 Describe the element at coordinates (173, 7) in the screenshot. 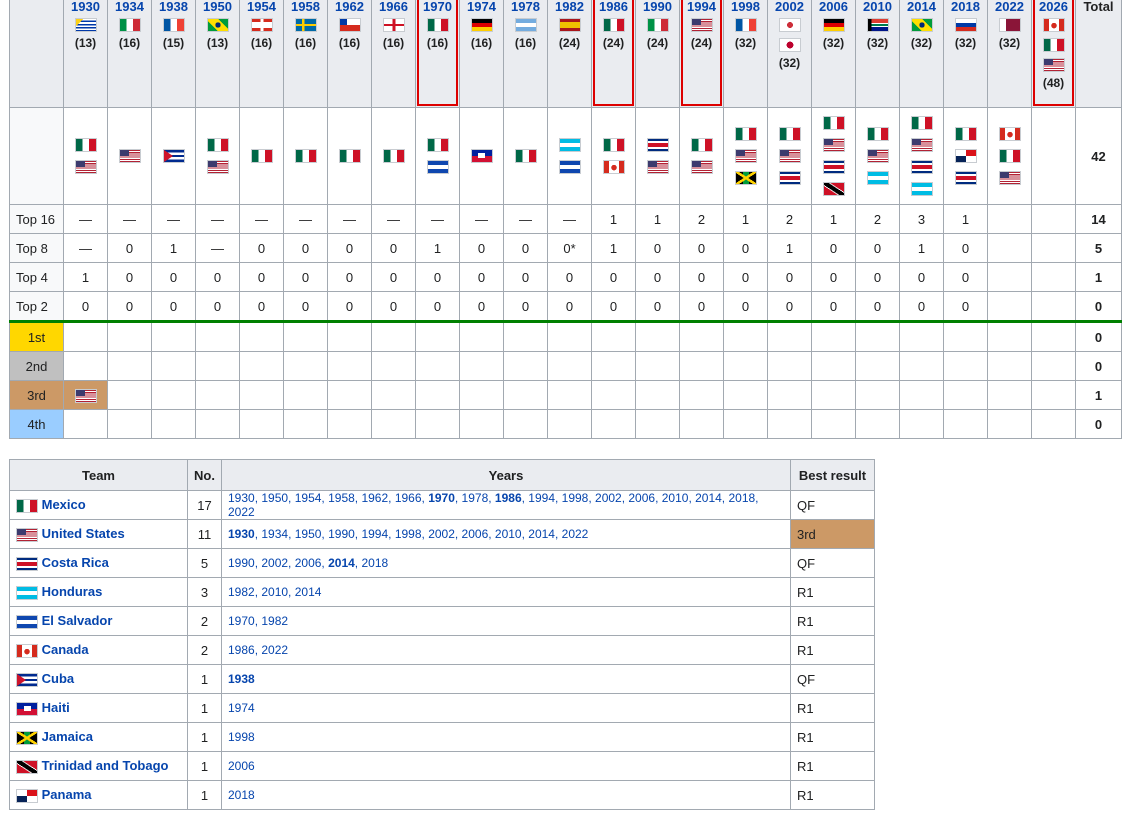

I see `year-link-1938: 1938` at that location.